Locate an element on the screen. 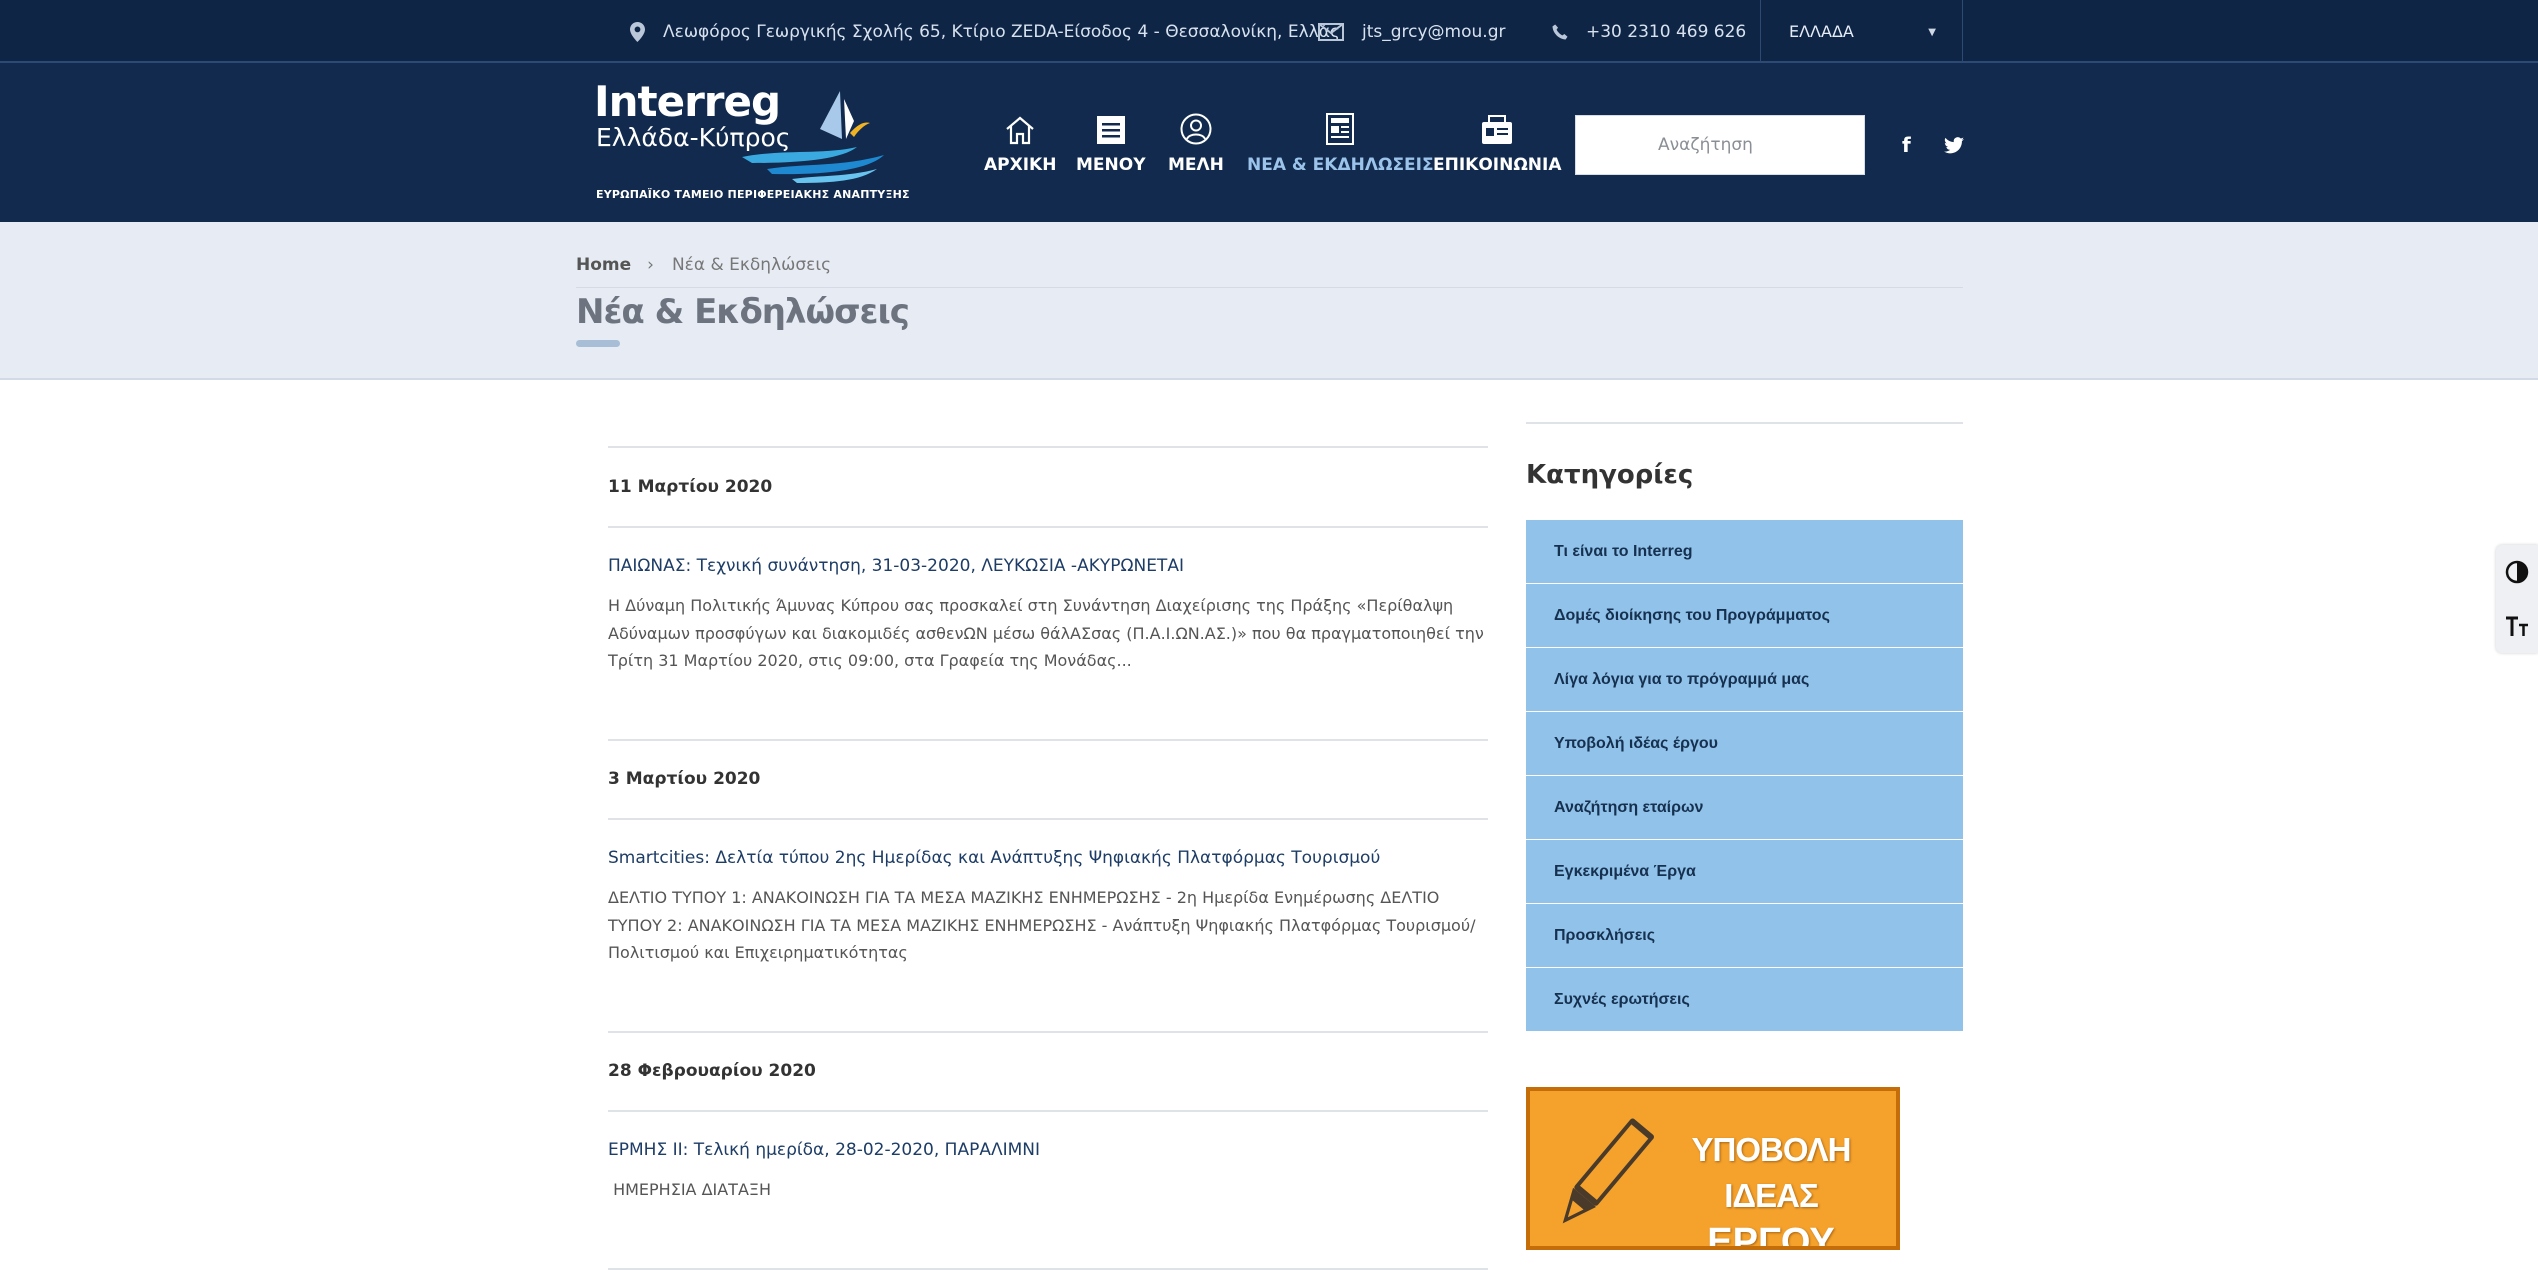  contrast-icon is located at coordinates (2517, 572).